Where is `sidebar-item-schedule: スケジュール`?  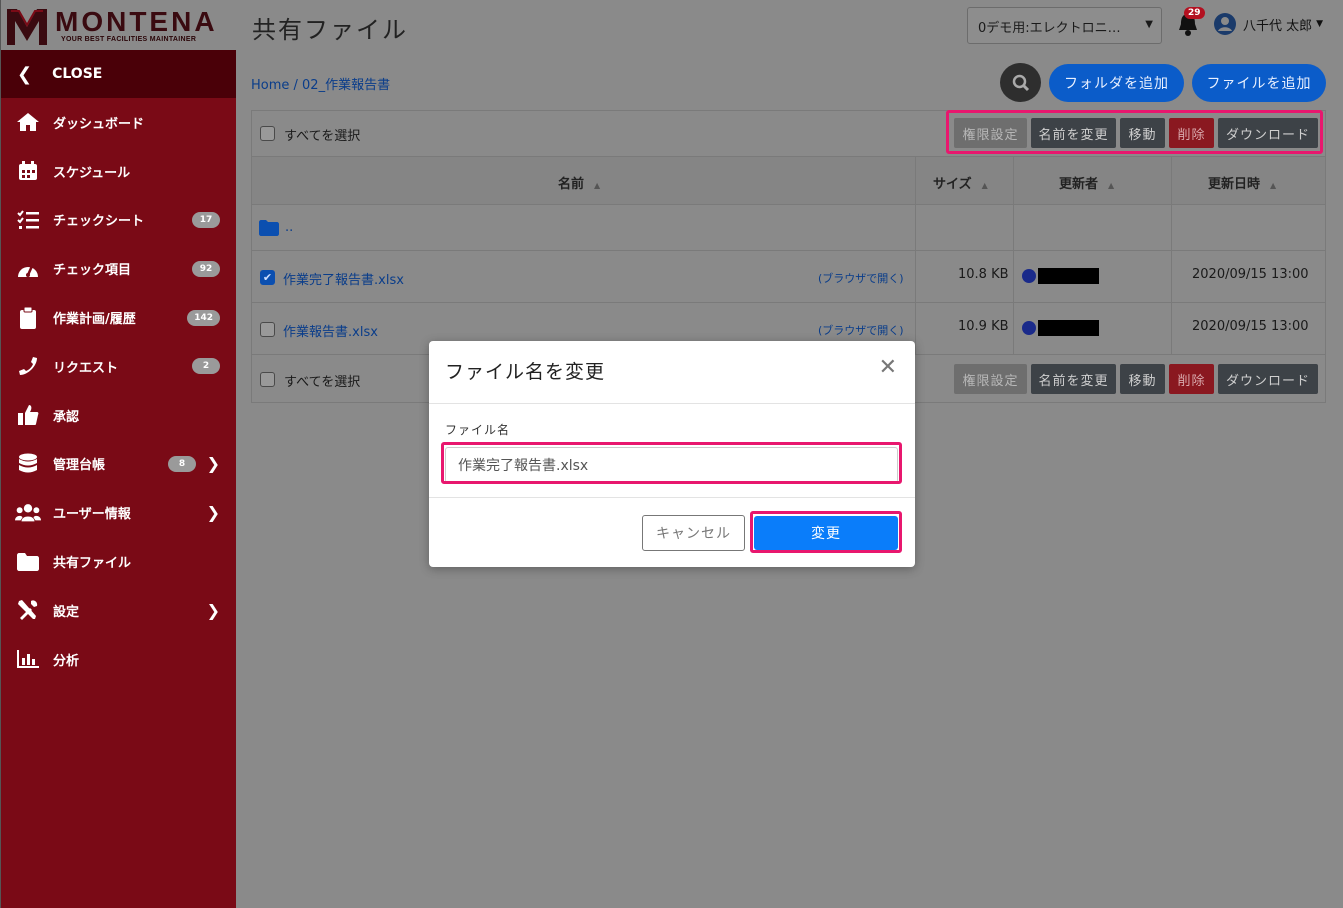 sidebar-item-schedule: スケジュール is located at coordinates (118, 171).